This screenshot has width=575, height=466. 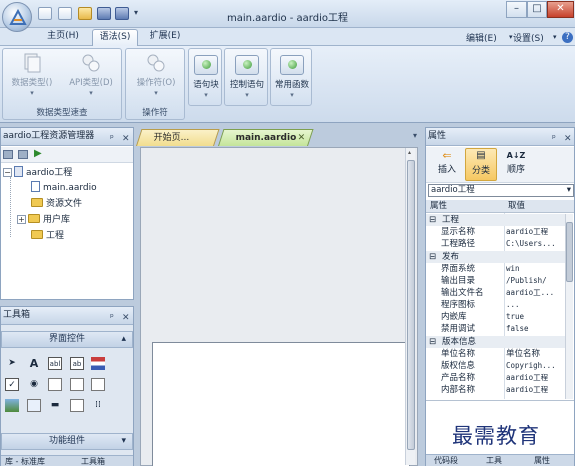 I want to click on prop-value: true, so click(x=515, y=316).